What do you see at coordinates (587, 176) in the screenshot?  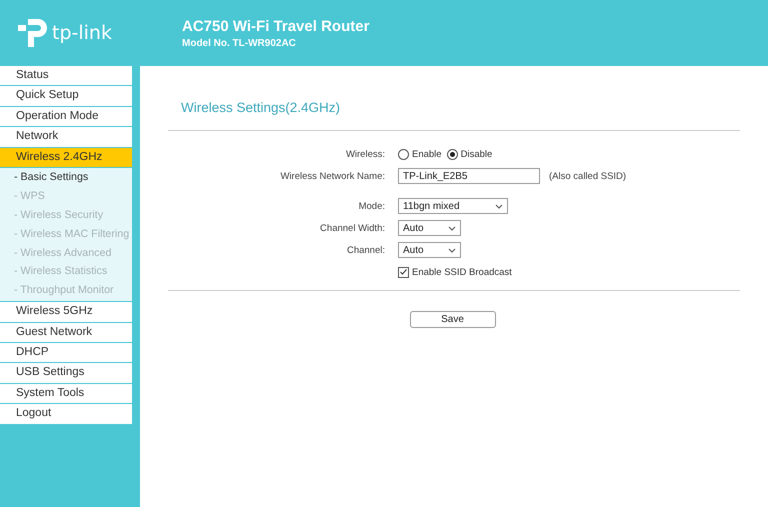 I see `field-note: (Also called SSID)` at bounding box center [587, 176].